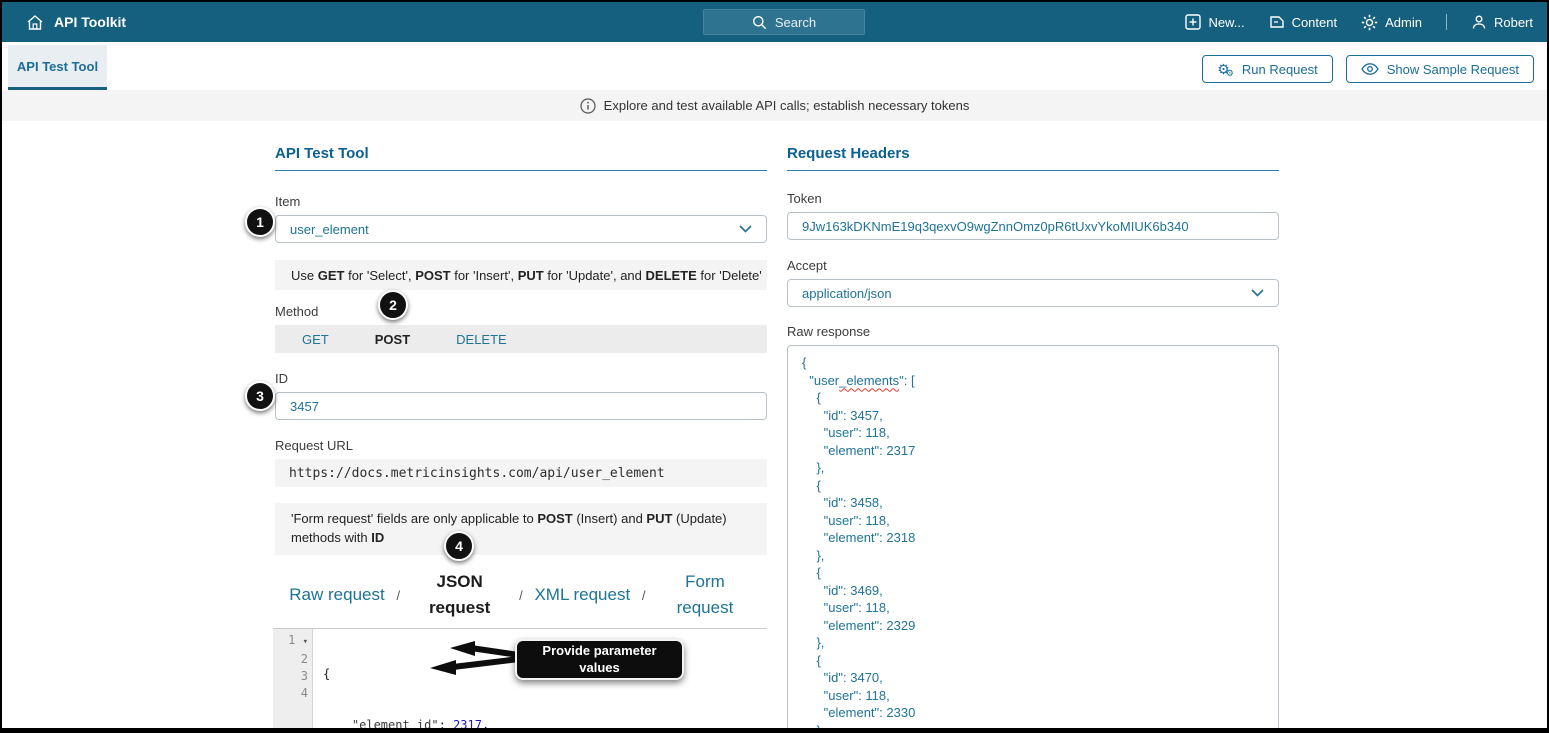 Image resolution: width=1549 pixels, height=733 pixels. Describe the element at coordinates (297, 311) in the screenshot. I see `method-label: Method` at that location.